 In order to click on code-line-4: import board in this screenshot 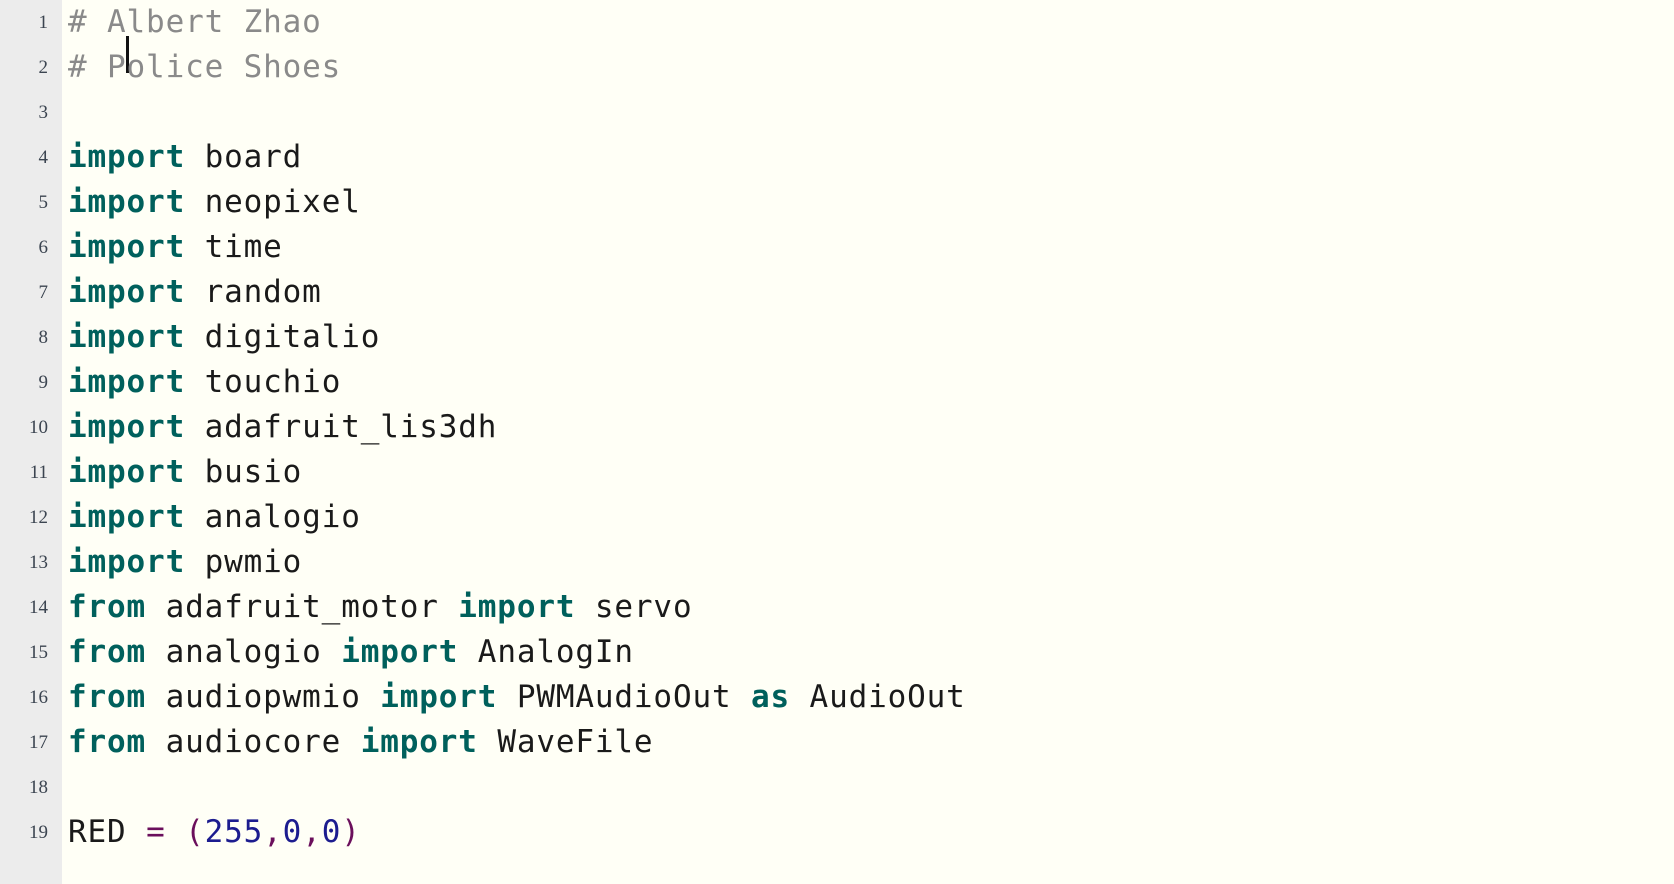, I will do `click(871, 157)`.